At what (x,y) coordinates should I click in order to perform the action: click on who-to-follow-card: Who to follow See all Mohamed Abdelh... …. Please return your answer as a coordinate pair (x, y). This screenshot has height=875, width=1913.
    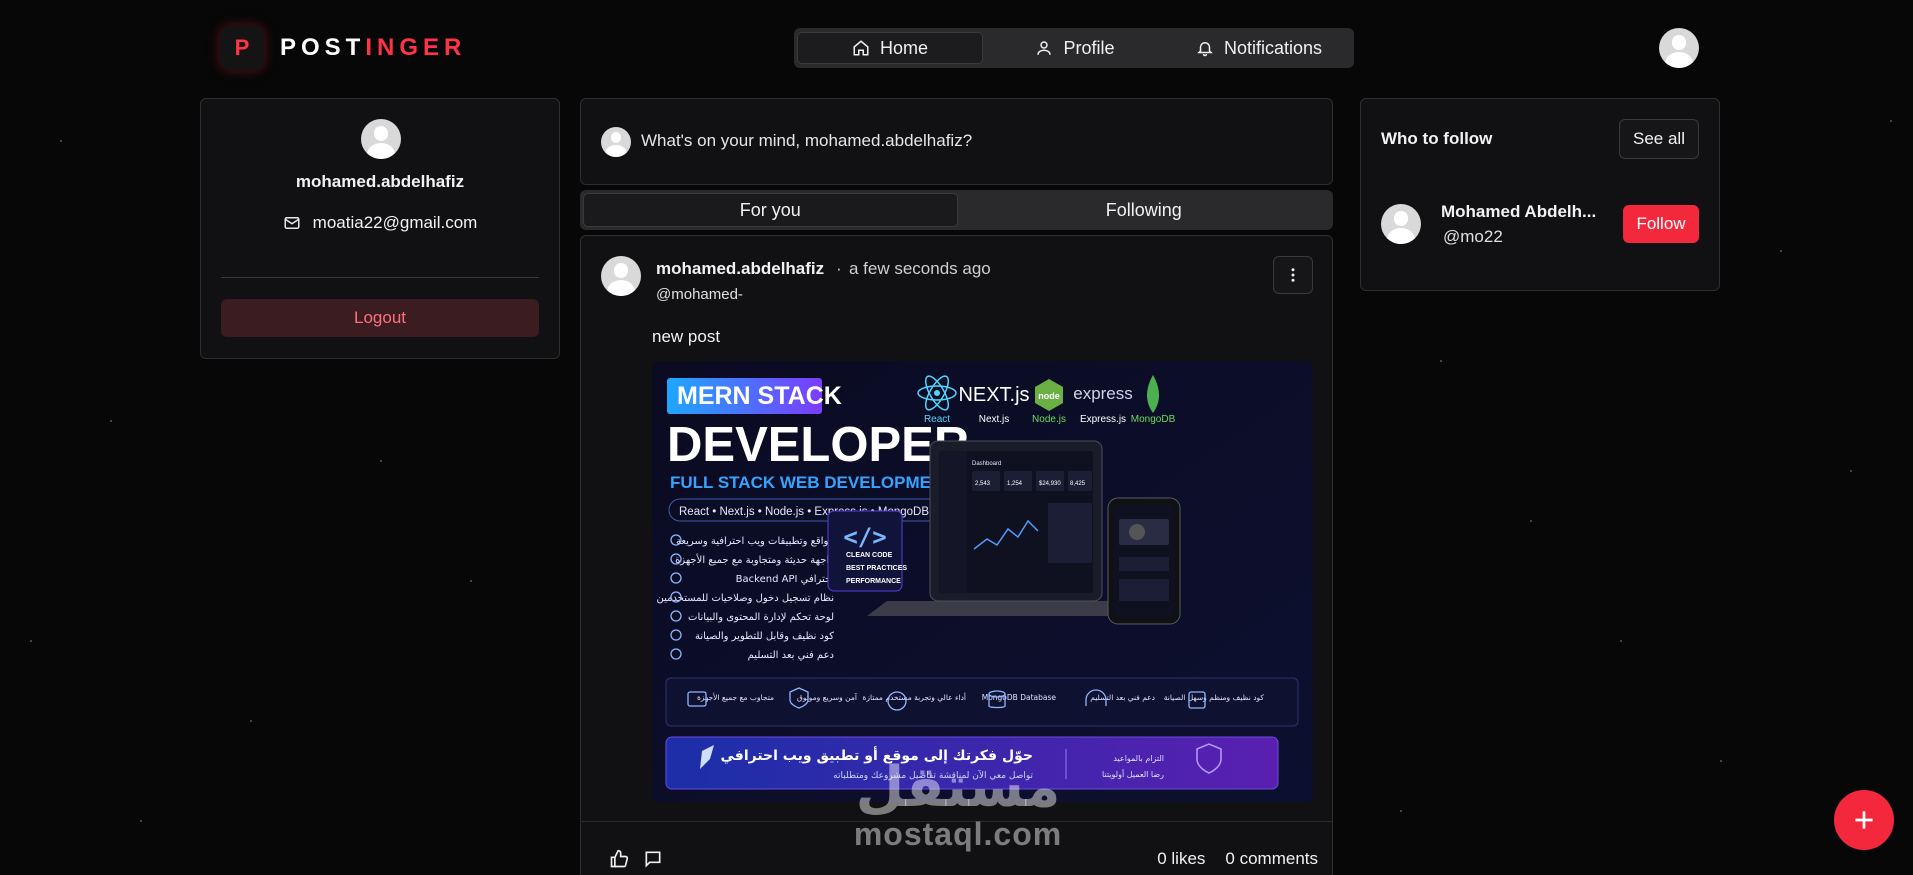
    Looking at the image, I should click on (1540, 194).